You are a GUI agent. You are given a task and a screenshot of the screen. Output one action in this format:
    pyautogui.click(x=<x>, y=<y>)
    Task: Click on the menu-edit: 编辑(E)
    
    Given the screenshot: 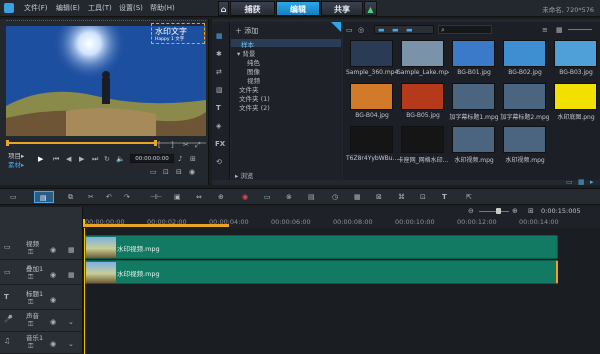 What is the action you would take?
    pyautogui.click(x=68, y=8)
    